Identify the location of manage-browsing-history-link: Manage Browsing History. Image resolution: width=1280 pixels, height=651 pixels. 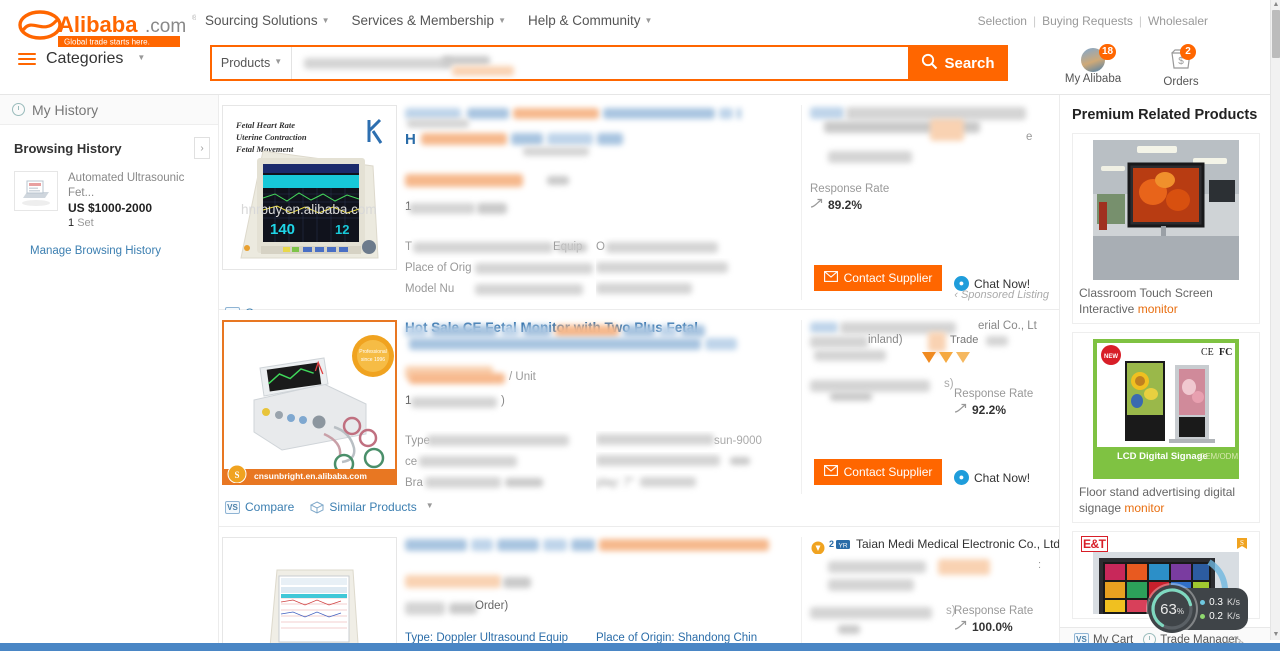
(109, 244).